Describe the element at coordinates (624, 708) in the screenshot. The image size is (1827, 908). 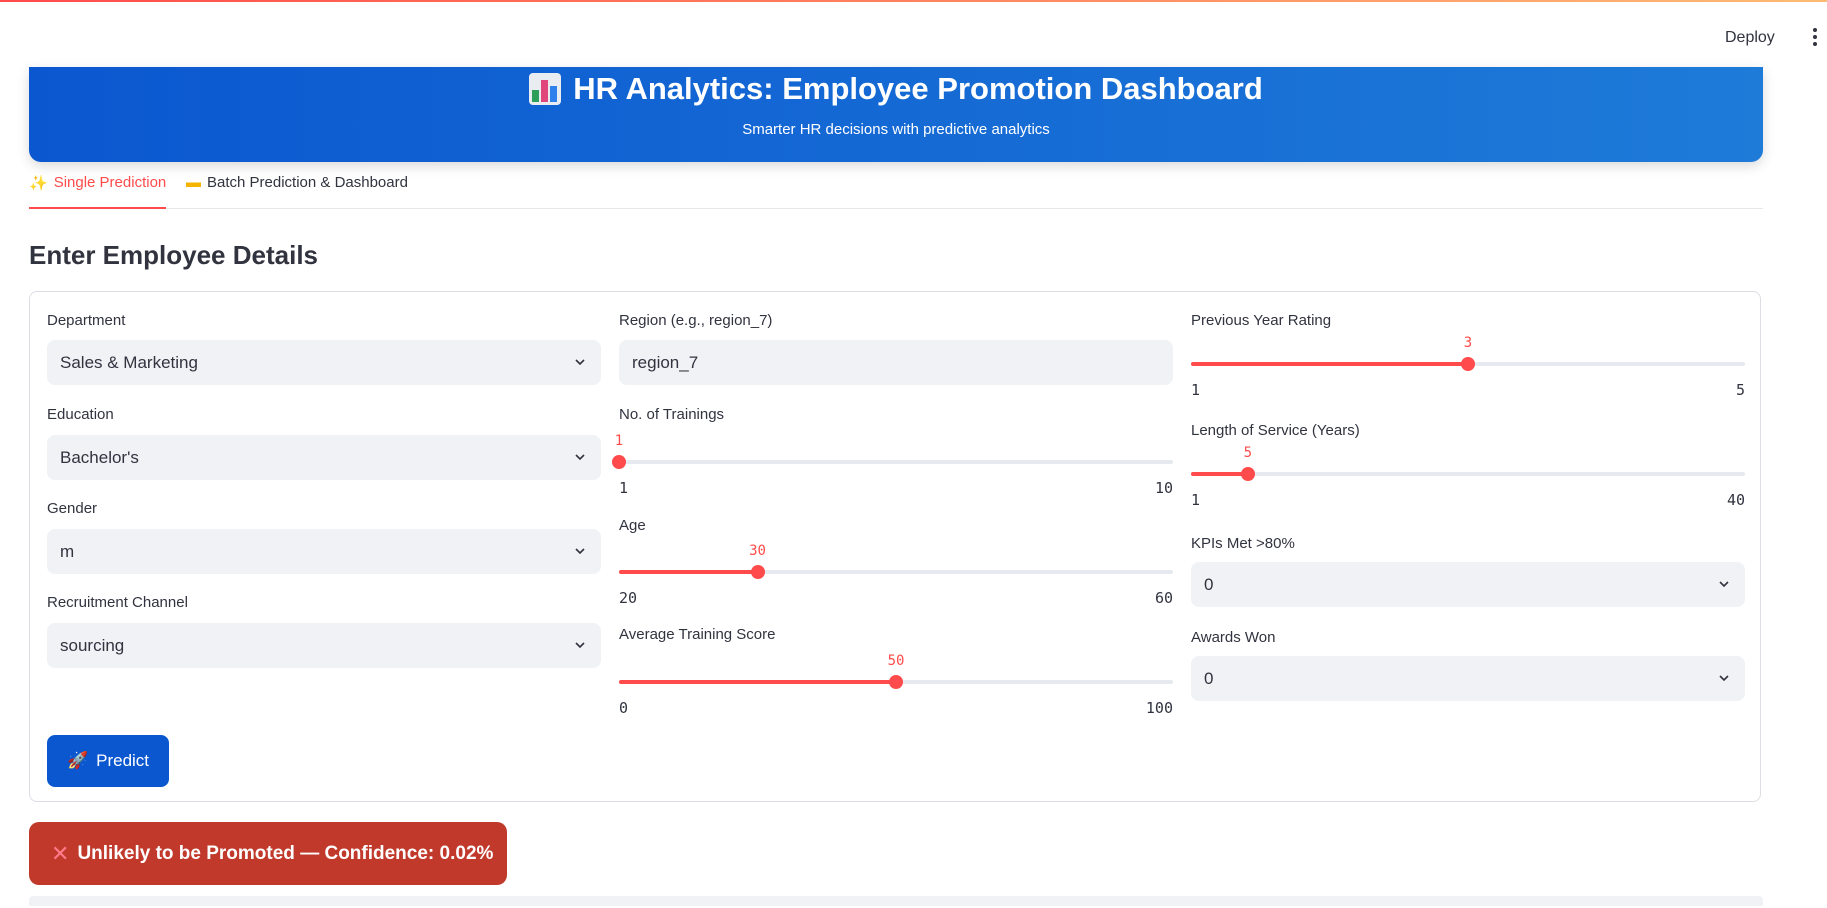
I see `slider-min: 0` at that location.